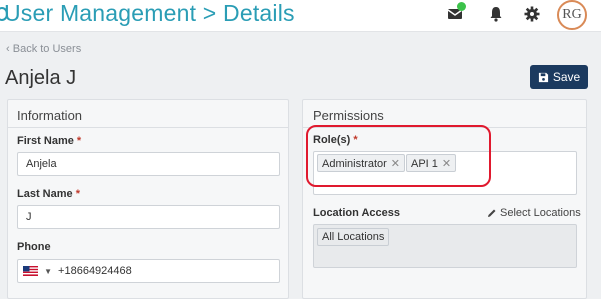 The width and height of the screenshot is (601, 299). What do you see at coordinates (353, 237) in the screenshot?
I see `location-chip: All Locations` at bounding box center [353, 237].